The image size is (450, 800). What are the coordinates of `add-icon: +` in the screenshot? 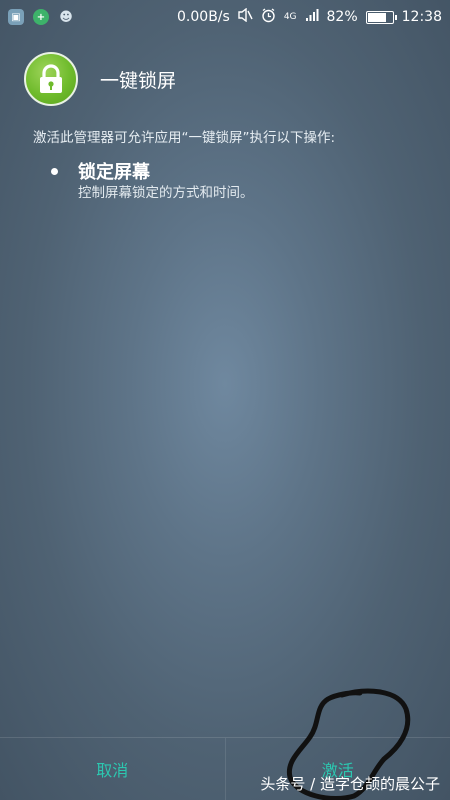 It's located at (41, 17).